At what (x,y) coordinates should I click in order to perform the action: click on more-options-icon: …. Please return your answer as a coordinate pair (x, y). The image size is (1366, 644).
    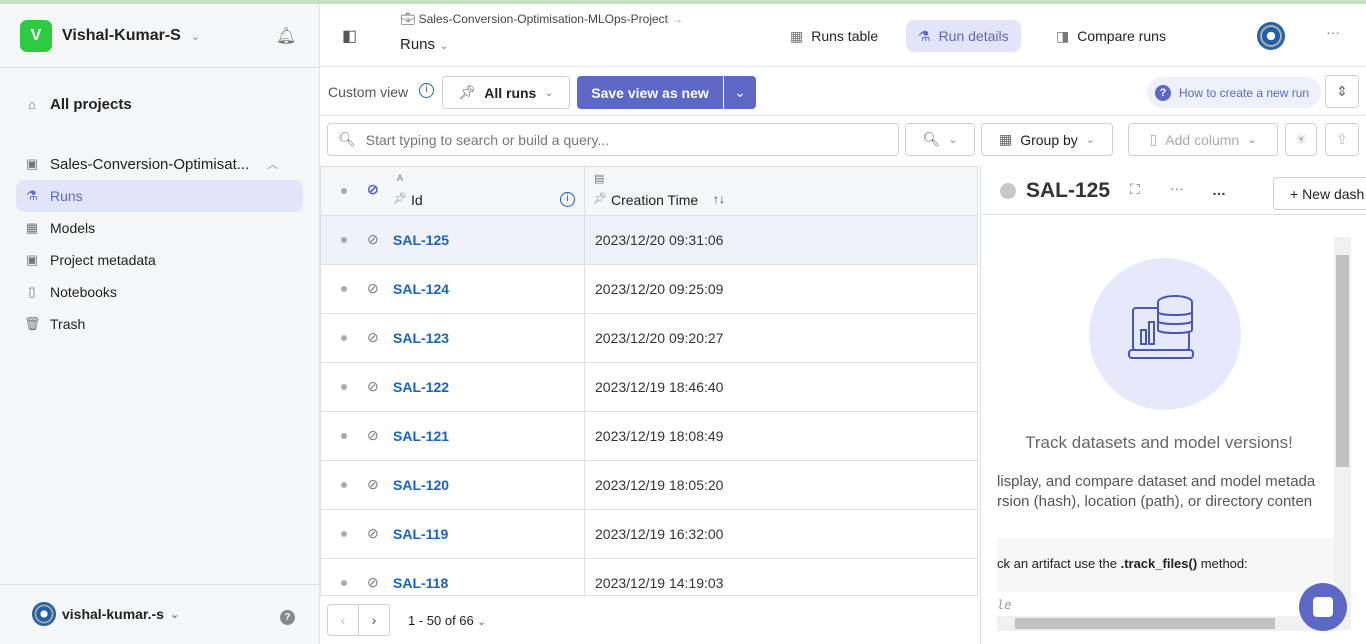
    Looking at the image, I should click on (1219, 190).